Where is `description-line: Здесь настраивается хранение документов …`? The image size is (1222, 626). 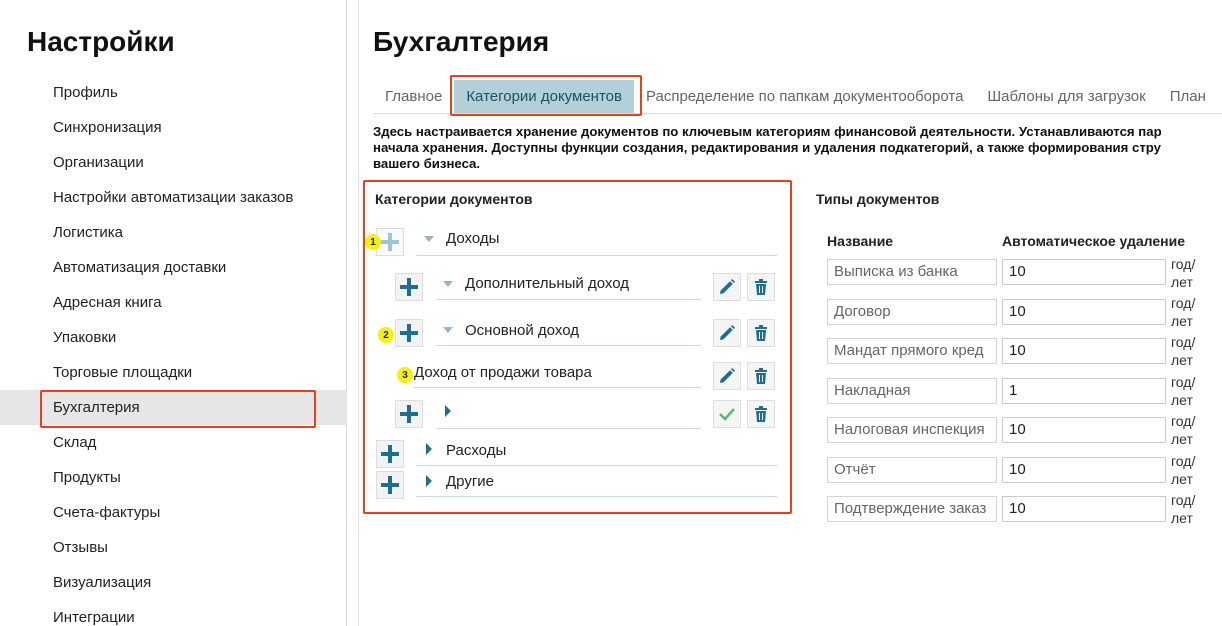
description-line: Здесь настраивается хранение документов … is located at coordinates (767, 131).